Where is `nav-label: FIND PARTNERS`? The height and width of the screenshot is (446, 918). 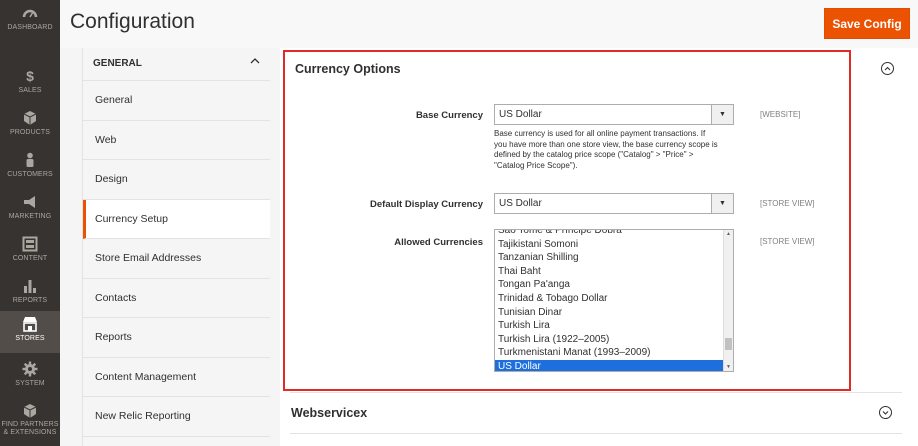
nav-label: FIND PARTNERS is located at coordinates (30, 424).